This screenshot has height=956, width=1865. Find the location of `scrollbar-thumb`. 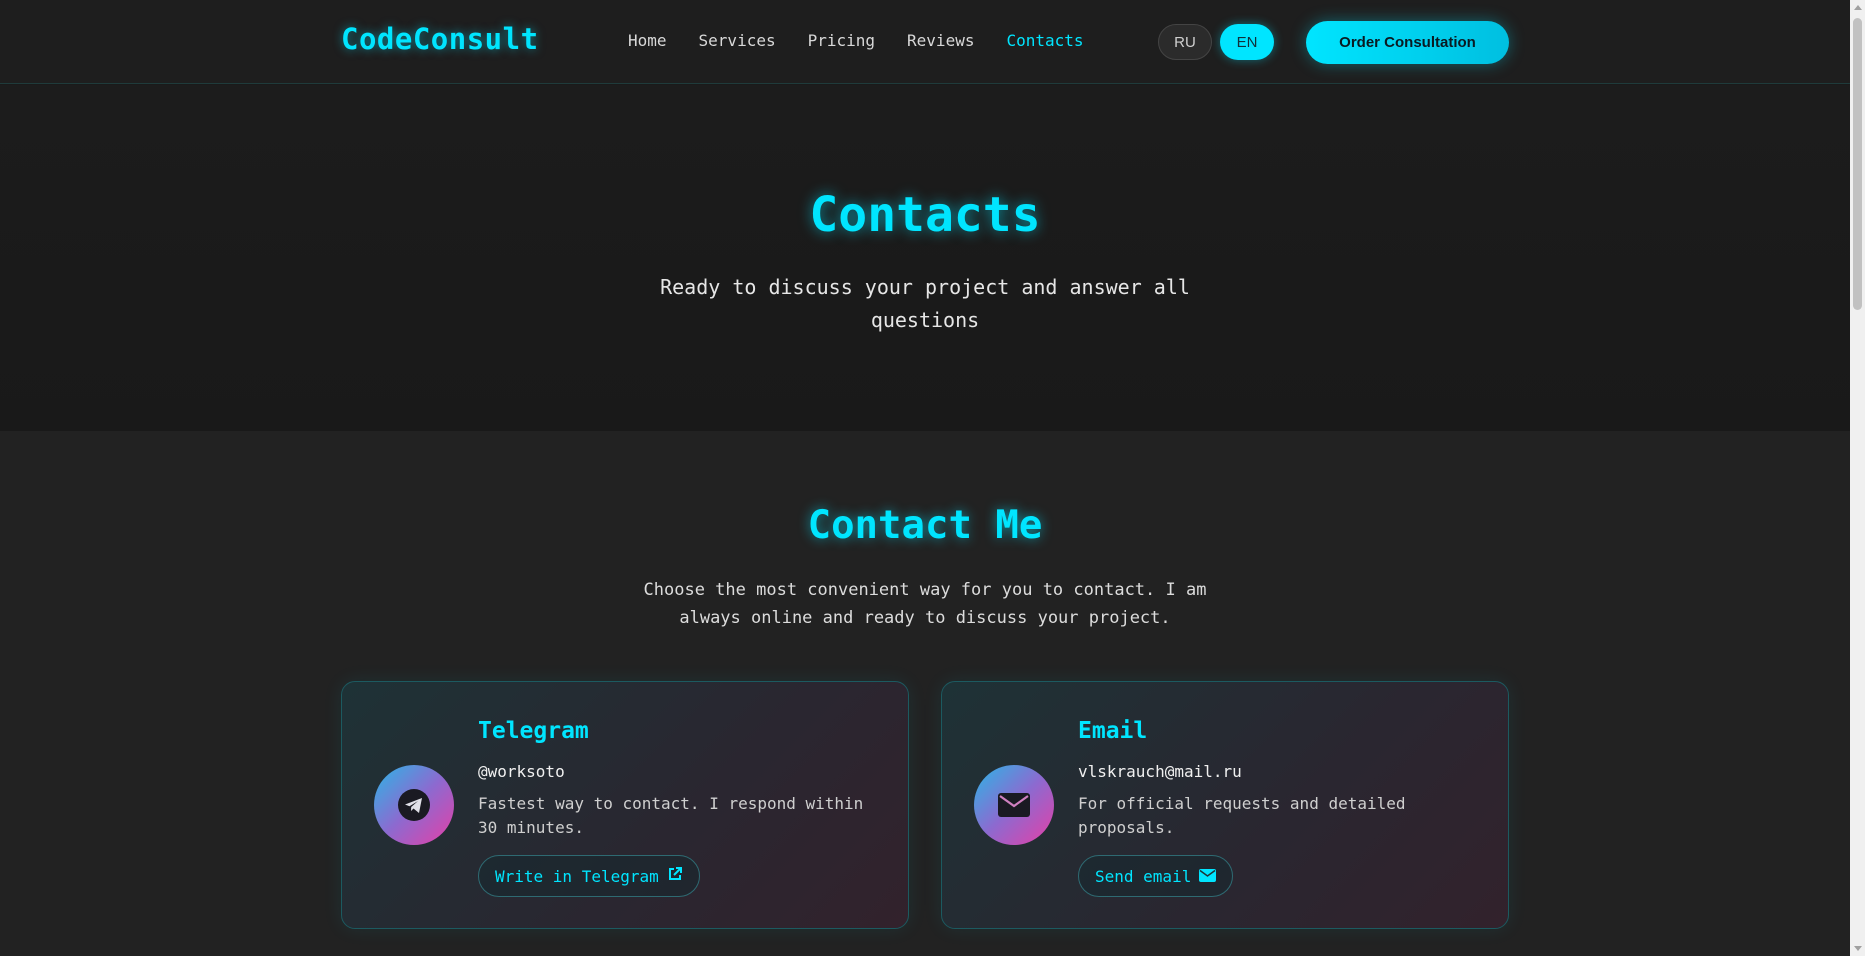

scrollbar-thumb is located at coordinates (1857, 164).